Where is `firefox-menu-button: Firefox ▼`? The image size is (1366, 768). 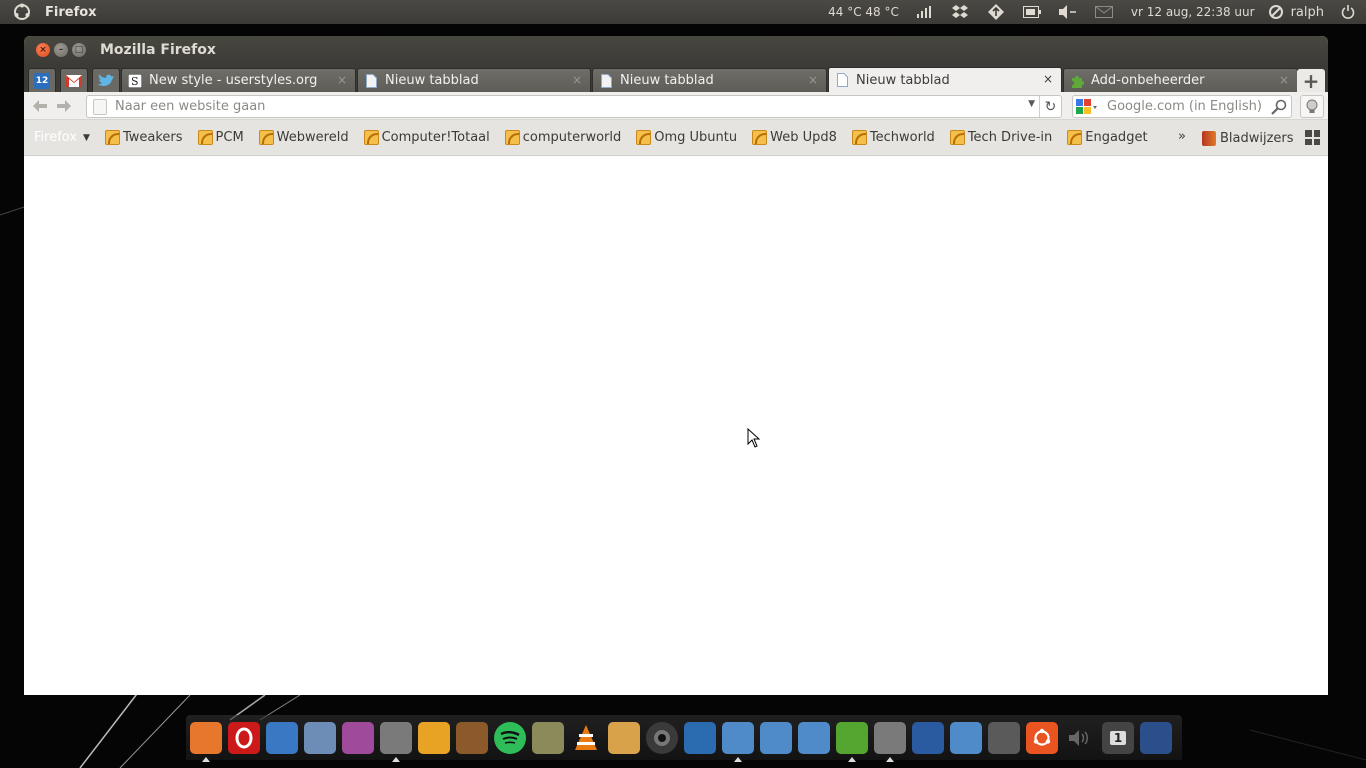
firefox-menu-button: Firefox ▼ is located at coordinates (62, 137).